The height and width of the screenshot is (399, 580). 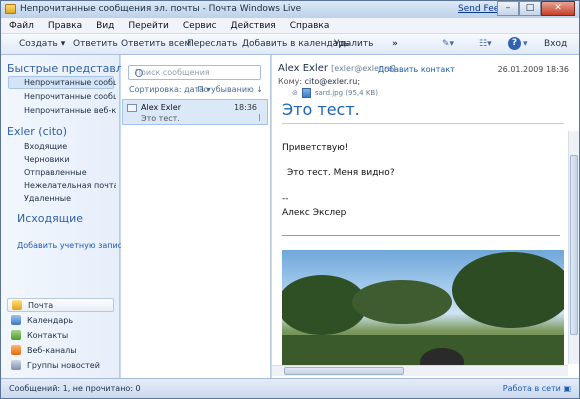 I want to click on nav-newsgroups: Группы новостей, so click(x=60, y=365).